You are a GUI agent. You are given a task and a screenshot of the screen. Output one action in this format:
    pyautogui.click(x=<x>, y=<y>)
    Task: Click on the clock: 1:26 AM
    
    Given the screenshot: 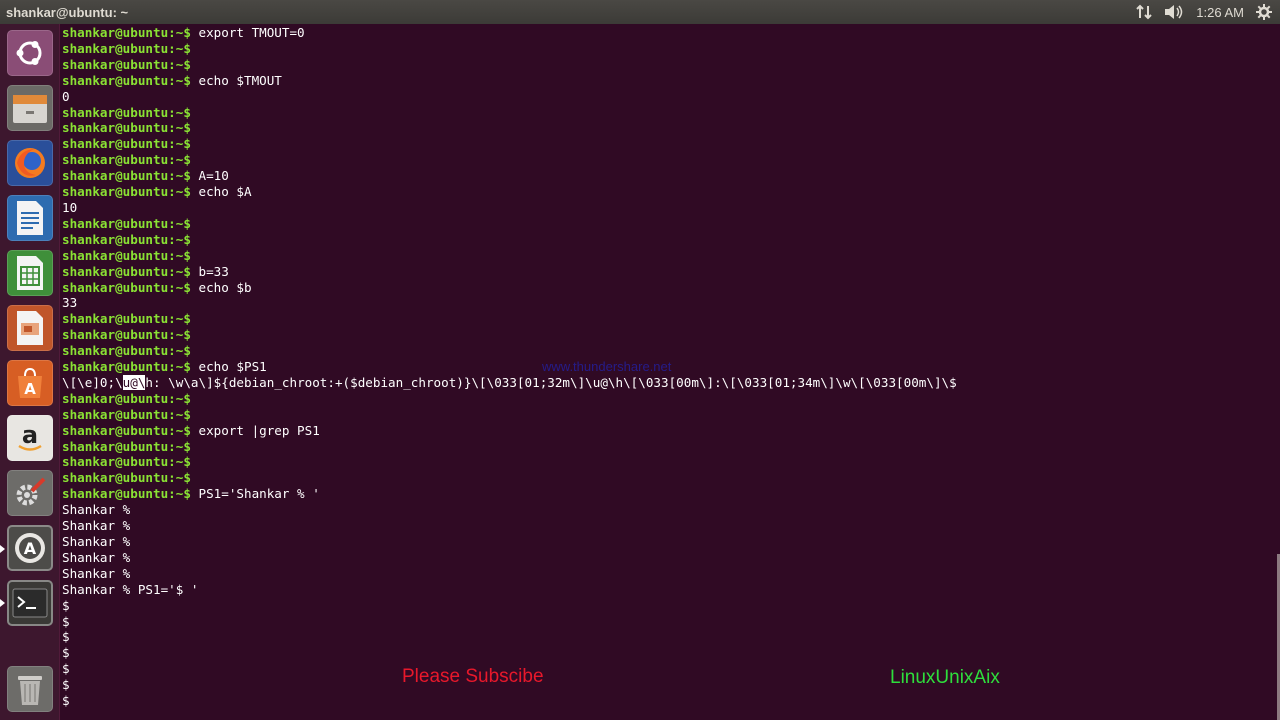 What is the action you would take?
    pyautogui.click(x=1220, y=12)
    